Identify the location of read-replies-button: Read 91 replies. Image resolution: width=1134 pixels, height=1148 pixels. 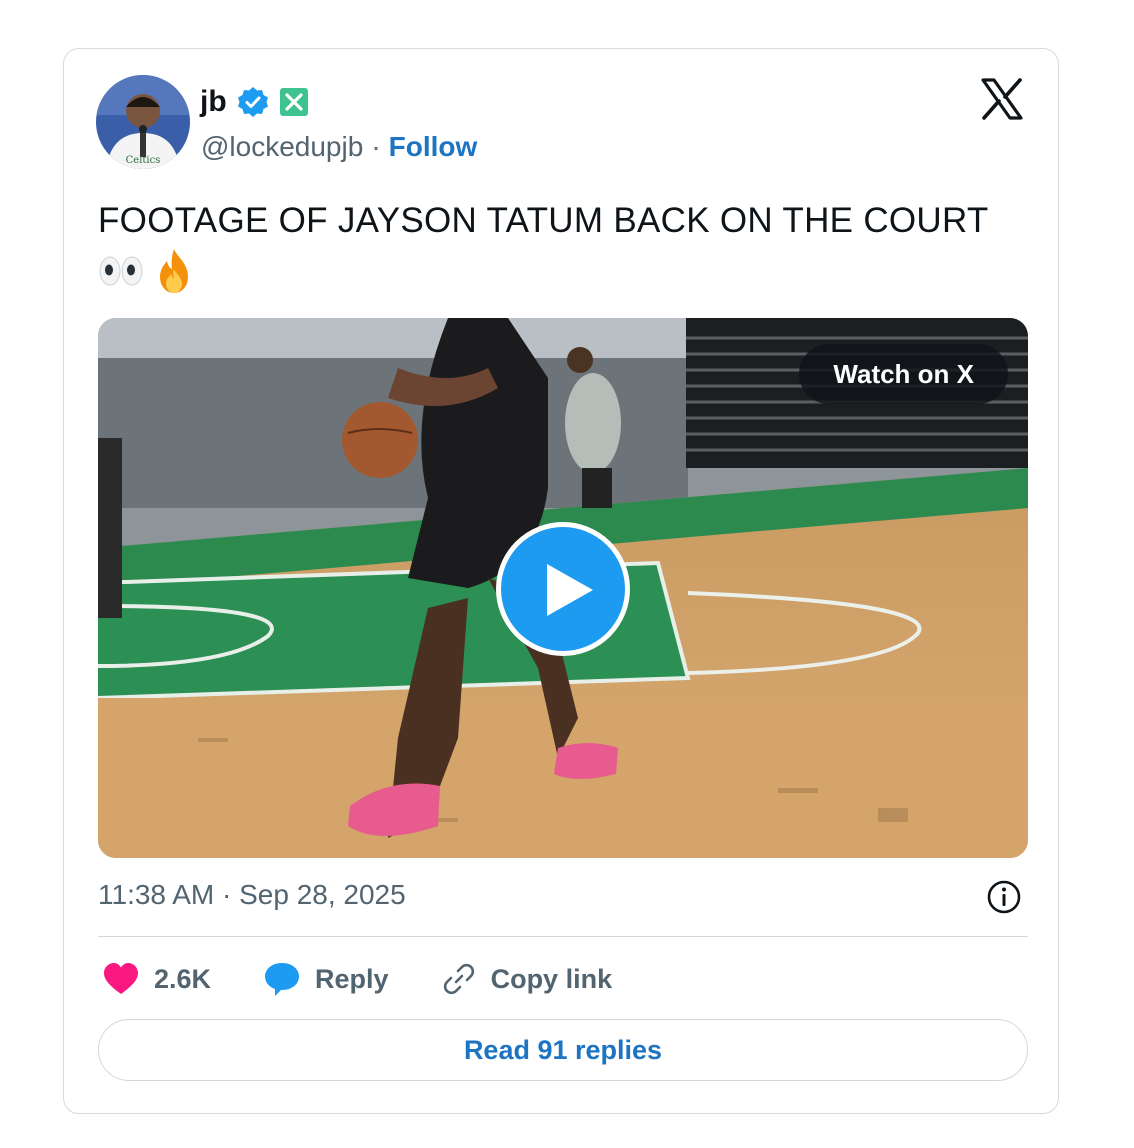
(563, 1050).